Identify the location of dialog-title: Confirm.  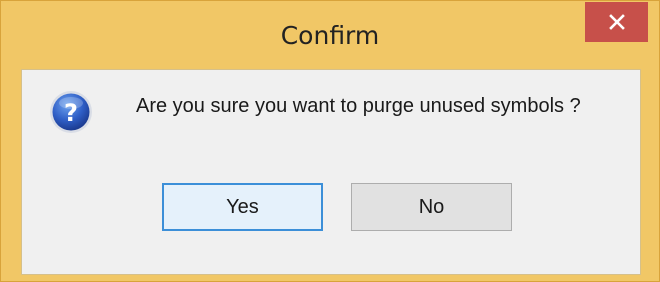
(330, 35).